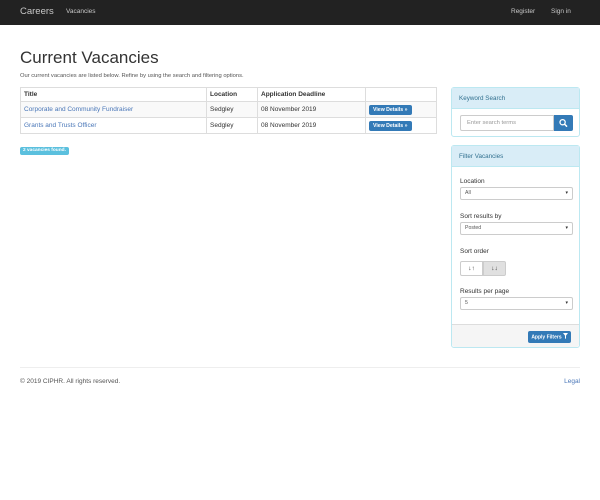  I want to click on location-select-value: All, so click(468, 193).